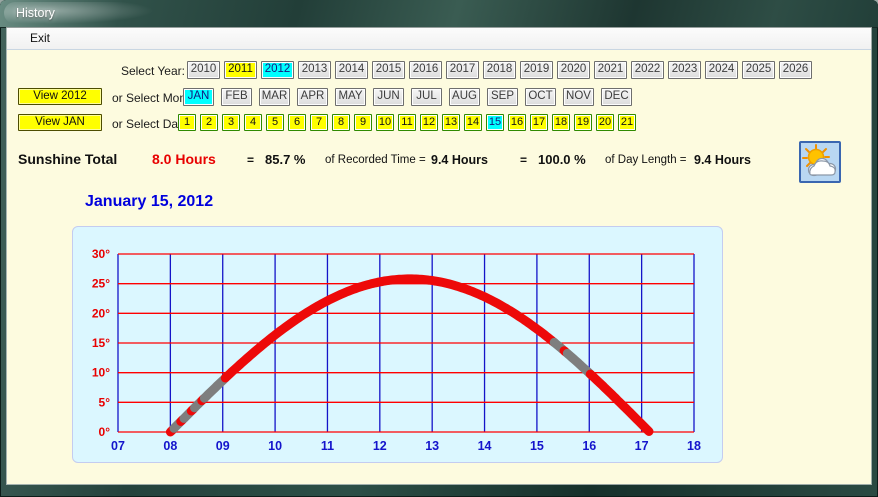 The image size is (878, 497). What do you see at coordinates (68, 159) in the screenshot?
I see `sunshine-total-label: Sunshine Total` at bounding box center [68, 159].